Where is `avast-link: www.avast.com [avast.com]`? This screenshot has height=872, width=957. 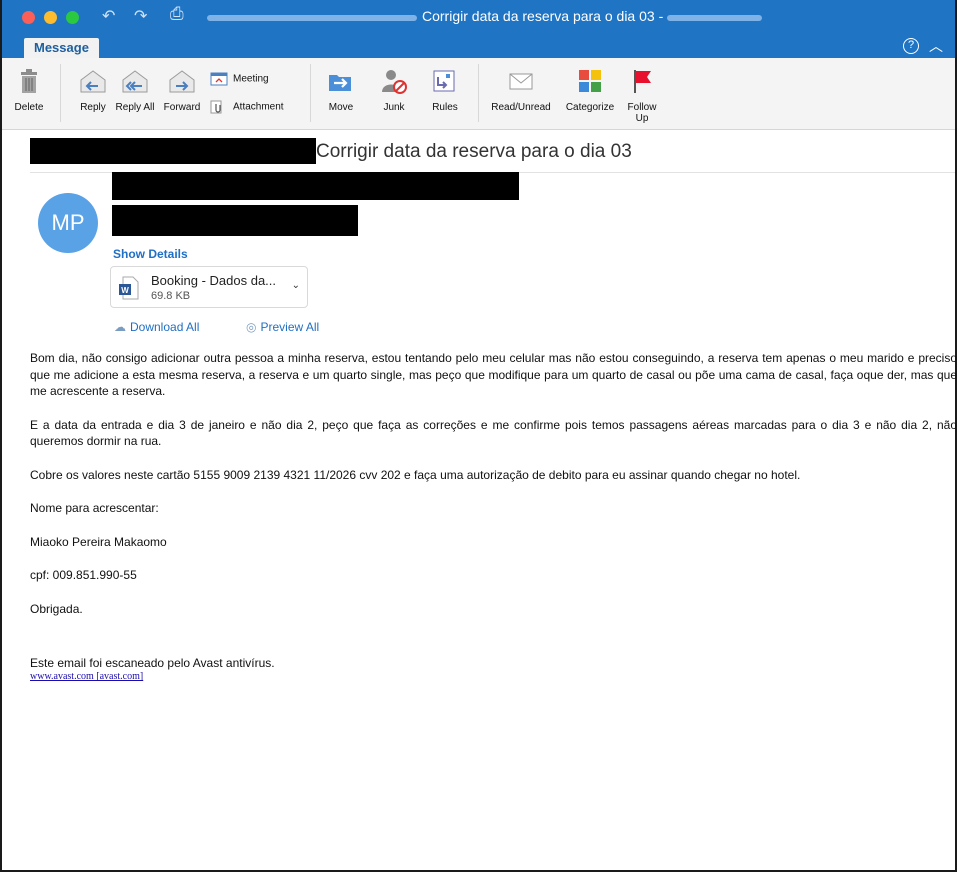
avast-link: www.avast.com [avast.com] is located at coordinates (86, 676).